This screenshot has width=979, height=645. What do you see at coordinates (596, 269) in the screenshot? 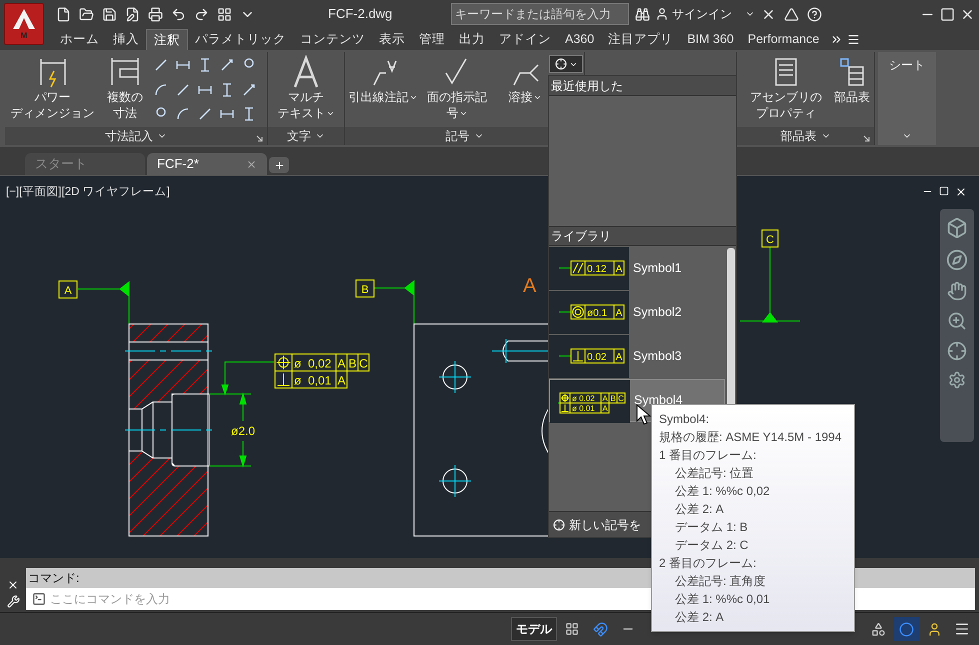
I see `tolerance-value: 0.12` at bounding box center [596, 269].